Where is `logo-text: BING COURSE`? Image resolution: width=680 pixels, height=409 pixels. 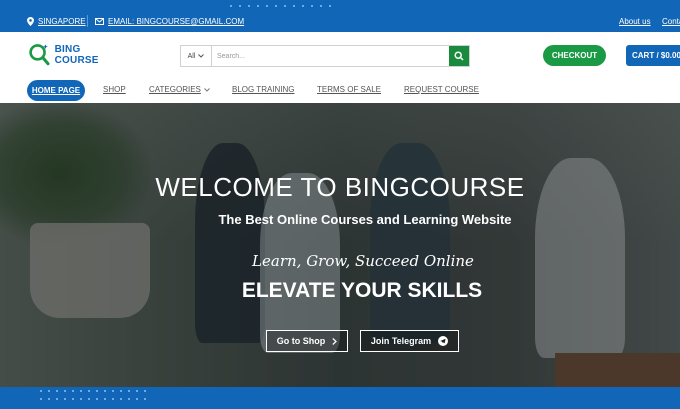
logo-text: BING COURSE is located at coordinates (76, 55).